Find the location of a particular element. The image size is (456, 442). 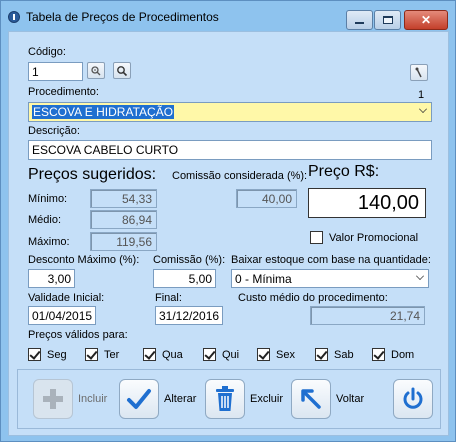

checkbox-sab is located at coordinates (321, 354).